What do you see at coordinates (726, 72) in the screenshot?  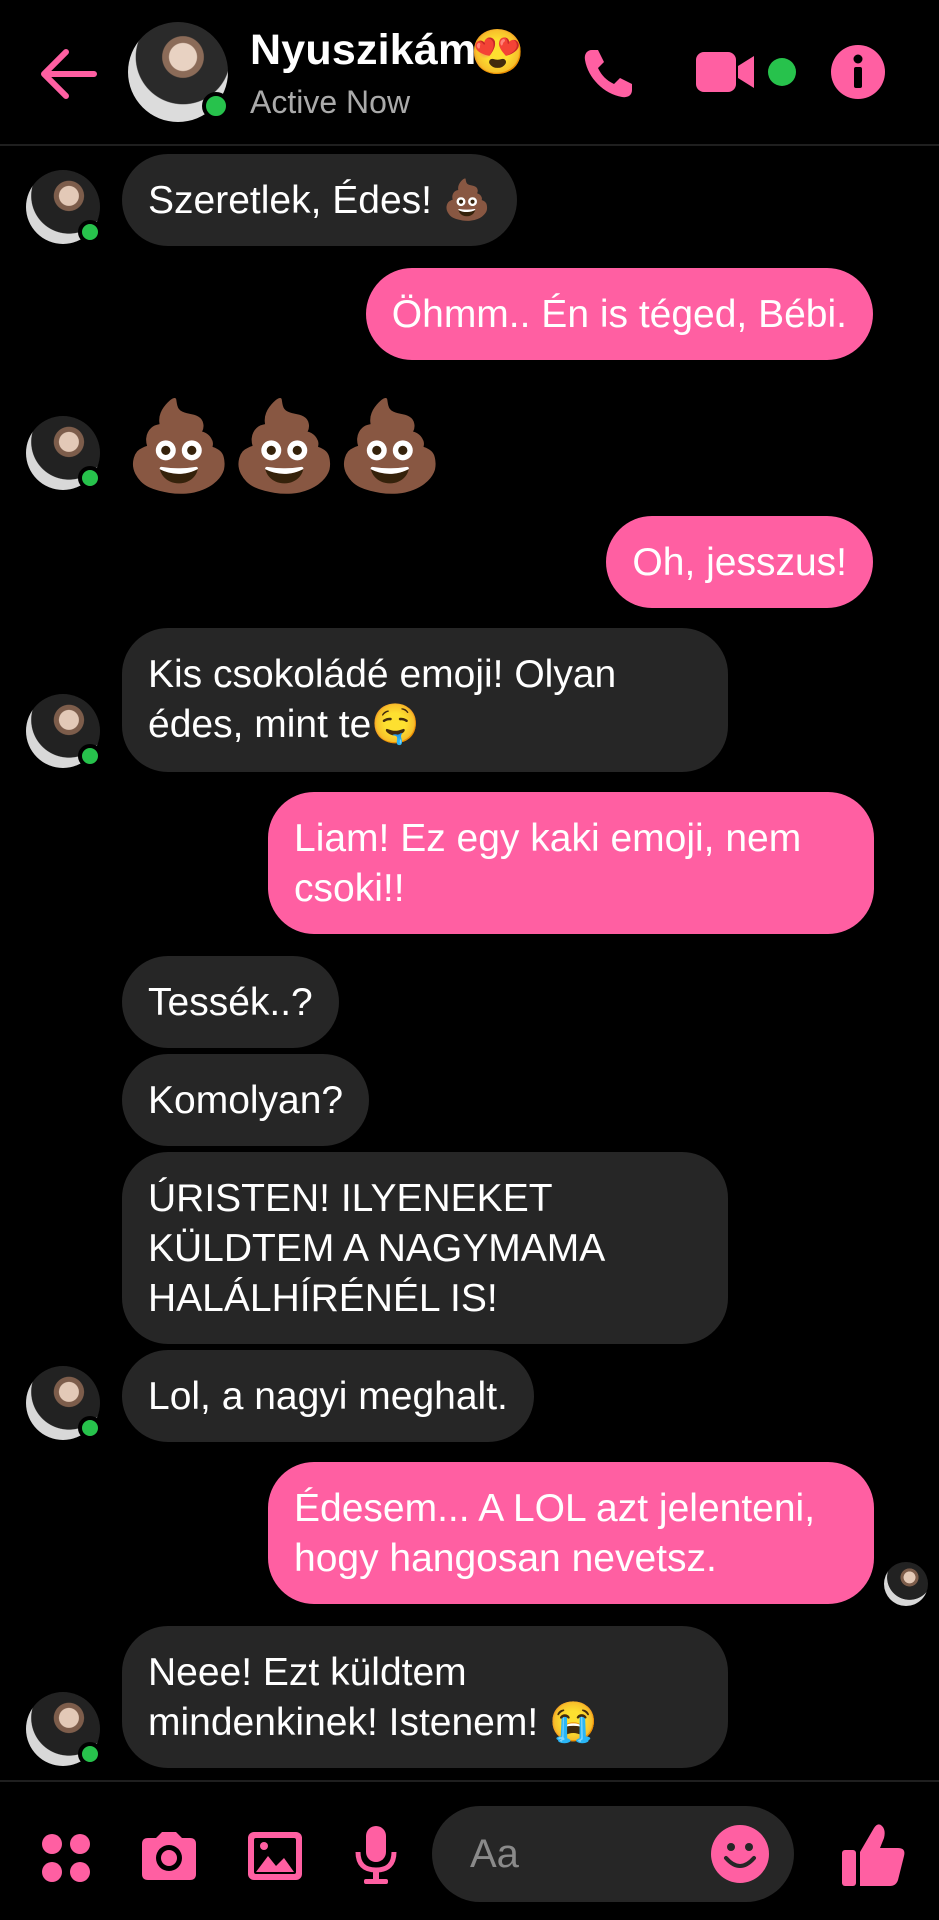 I see `video-camera-icon` at bounding box center [726, 72].